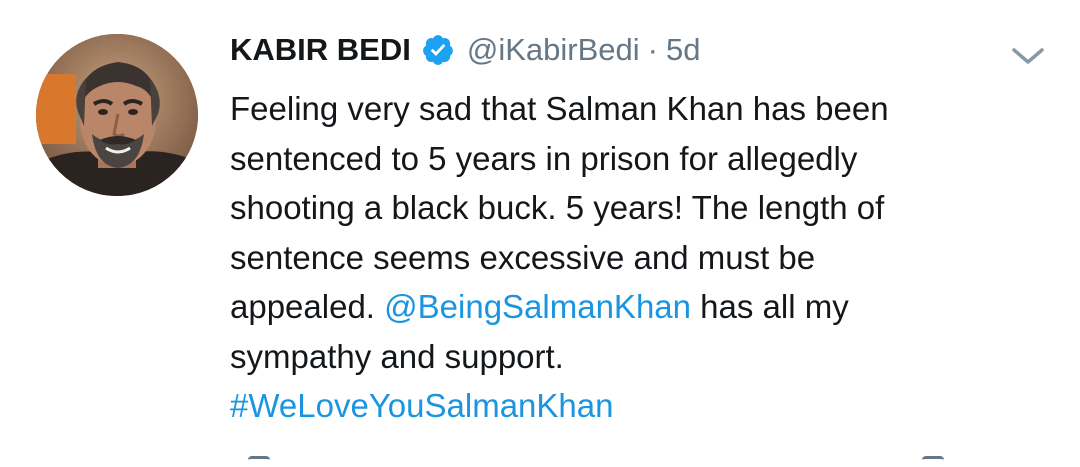  Describe the element at coordinates (421, 405) in the screenshot. I see `hashtag-link: #WeLoveYouSalmanKhan` at that location.